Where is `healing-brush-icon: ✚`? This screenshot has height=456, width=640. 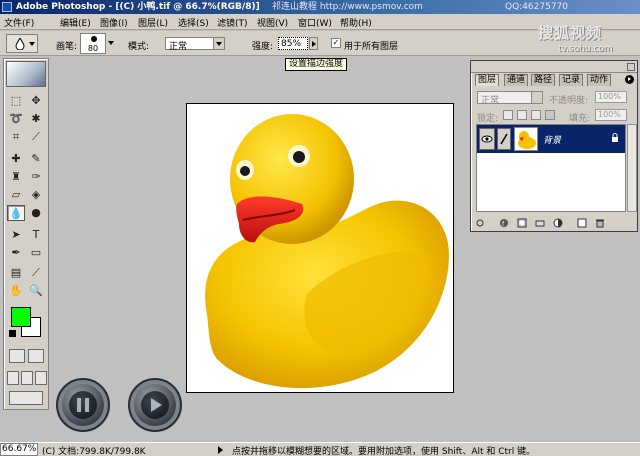
healing-brush-icon: ✚ is located at coordinates (16, 159).